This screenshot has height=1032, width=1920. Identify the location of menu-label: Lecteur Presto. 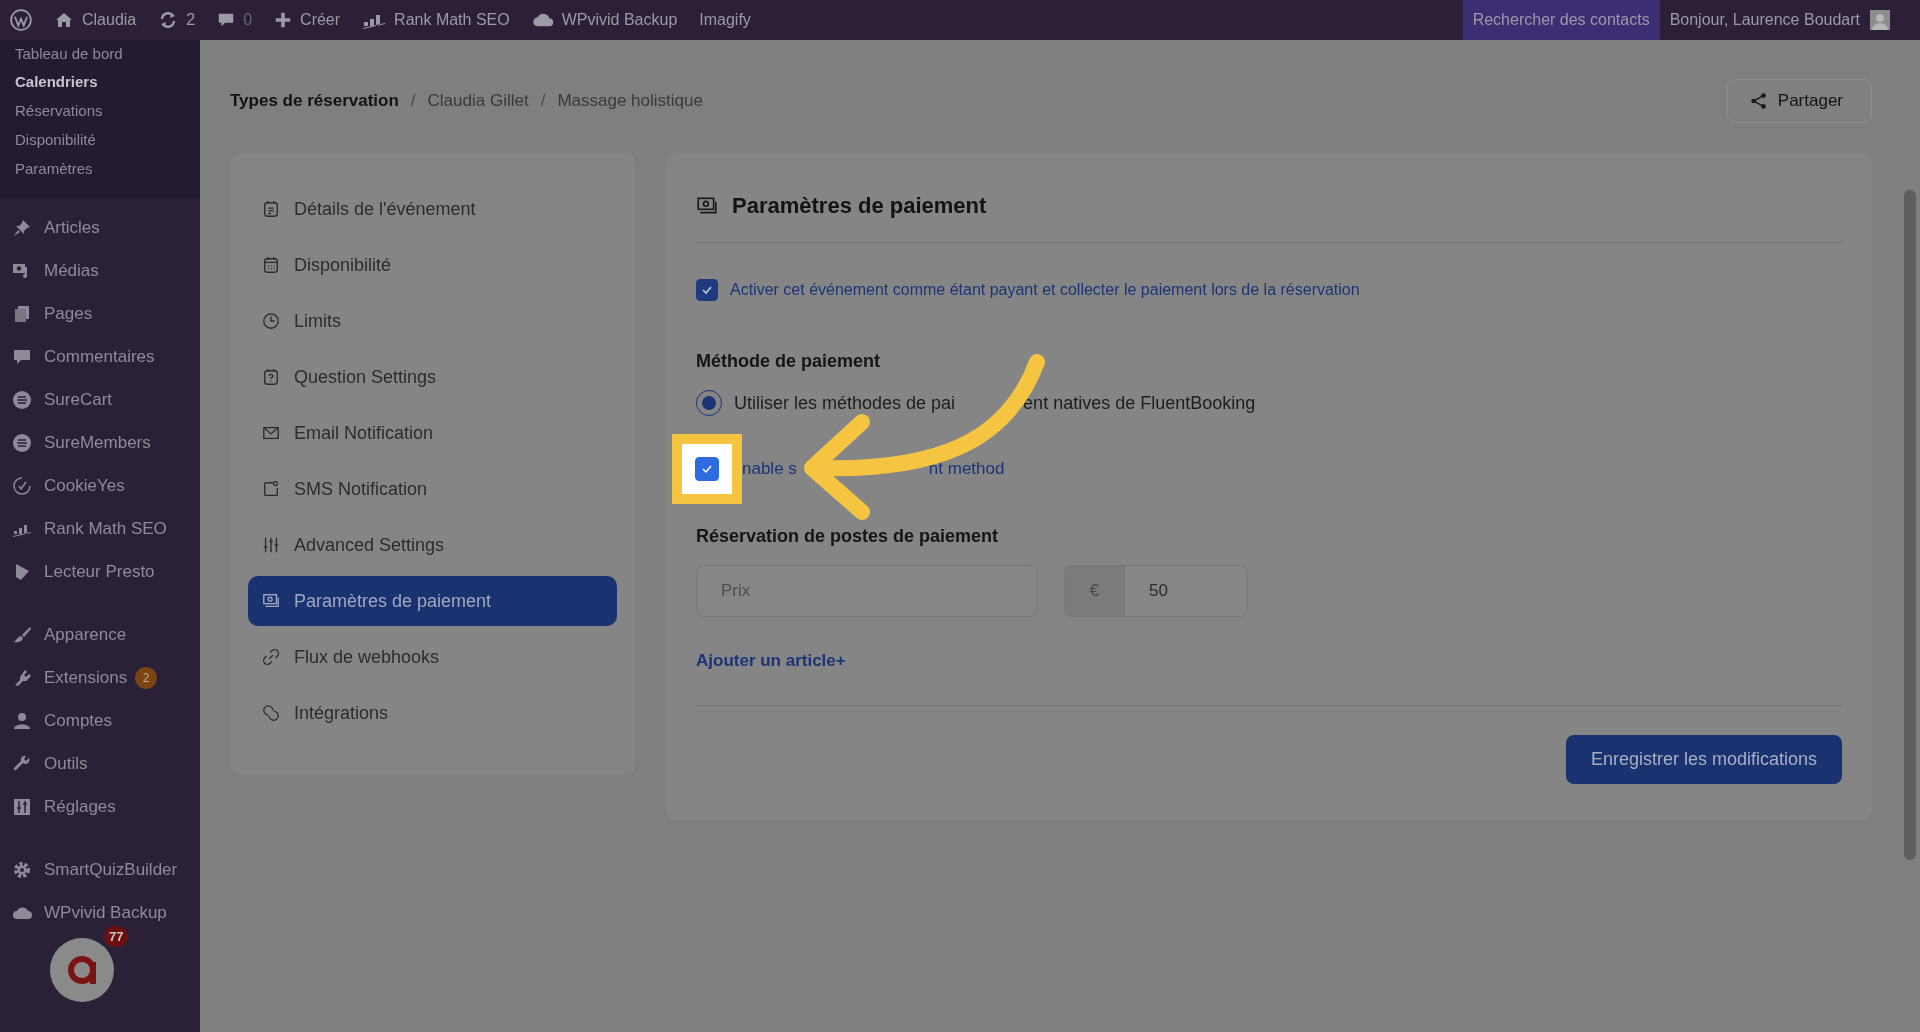
(99, 571).